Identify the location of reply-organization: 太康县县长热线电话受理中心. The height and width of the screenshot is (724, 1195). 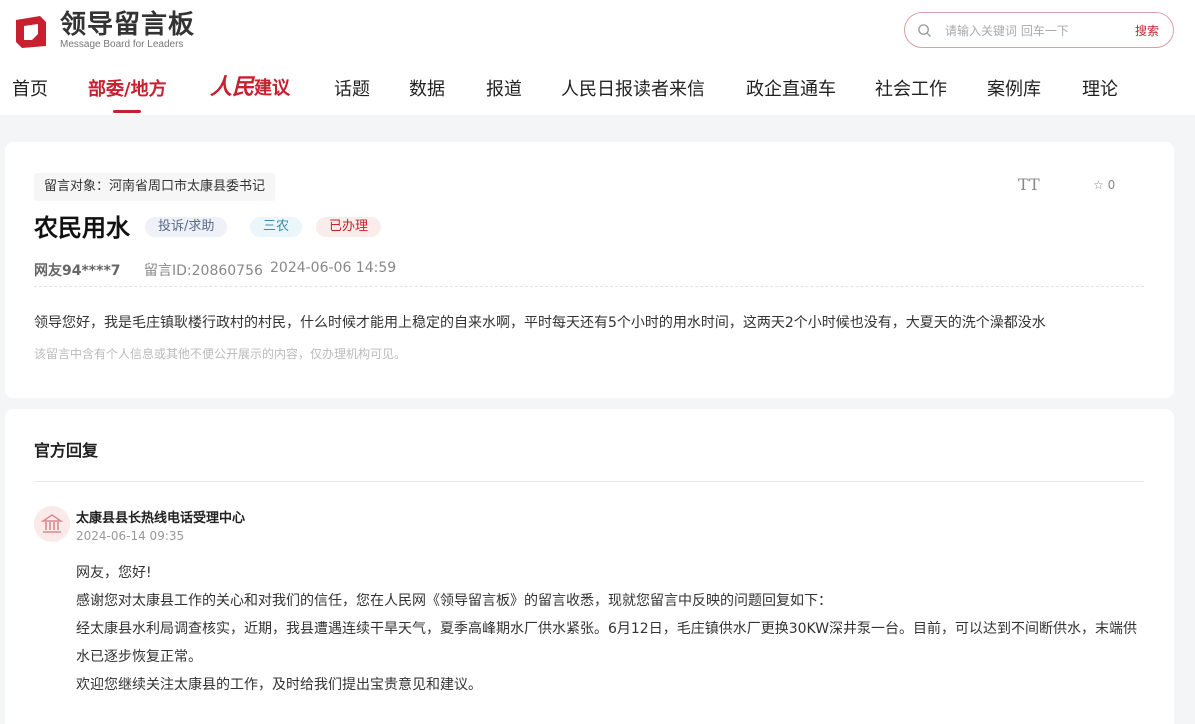
(161, 518).